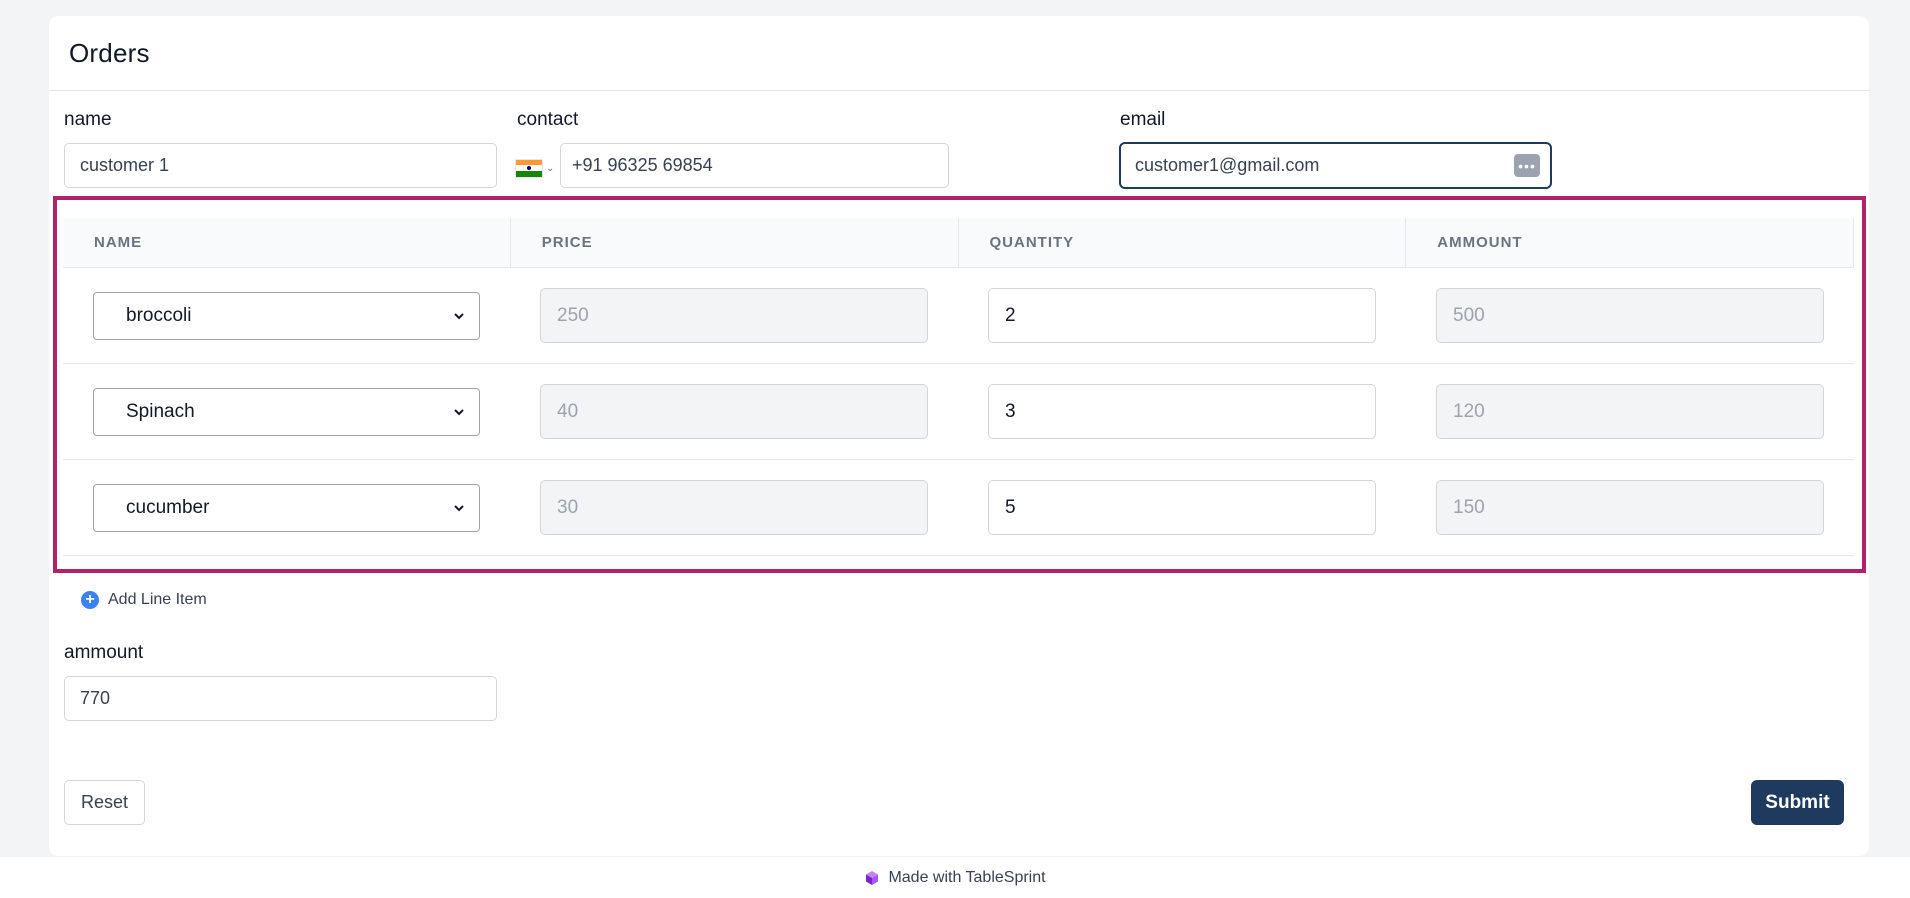  What do you see at coordinates (548, 119) in the screenshot?
I see `contact-label: contact` at bounding box center [548, 119].